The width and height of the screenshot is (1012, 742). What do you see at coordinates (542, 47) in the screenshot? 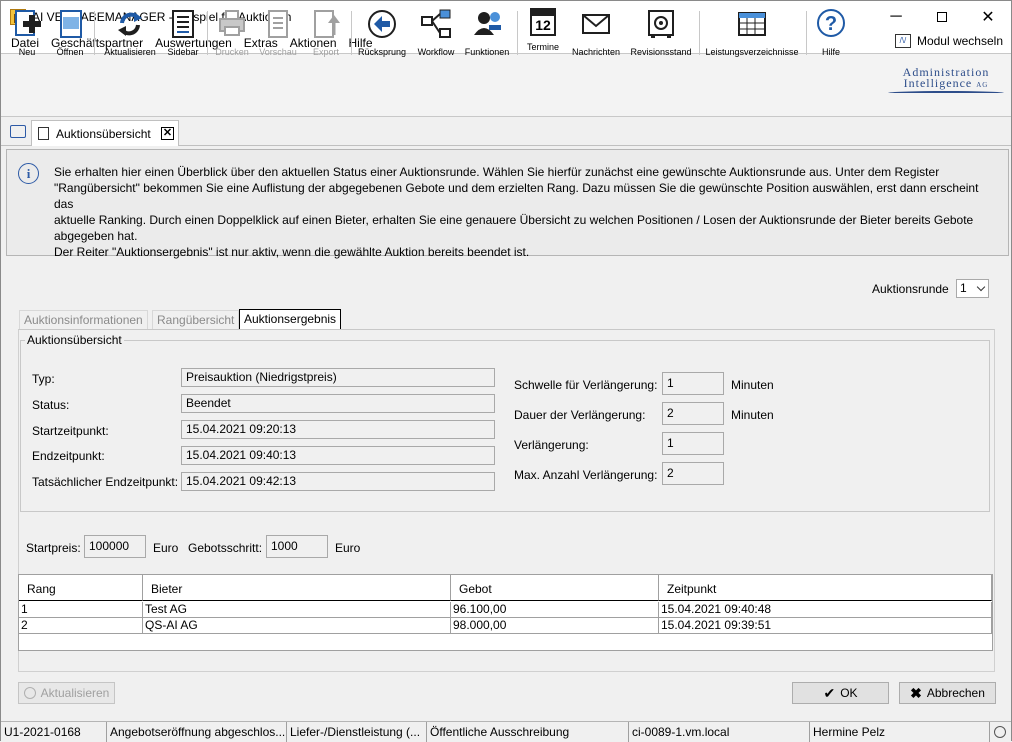
I see `toolbar-termine-label: Termine` at bounding box center [542, 47].